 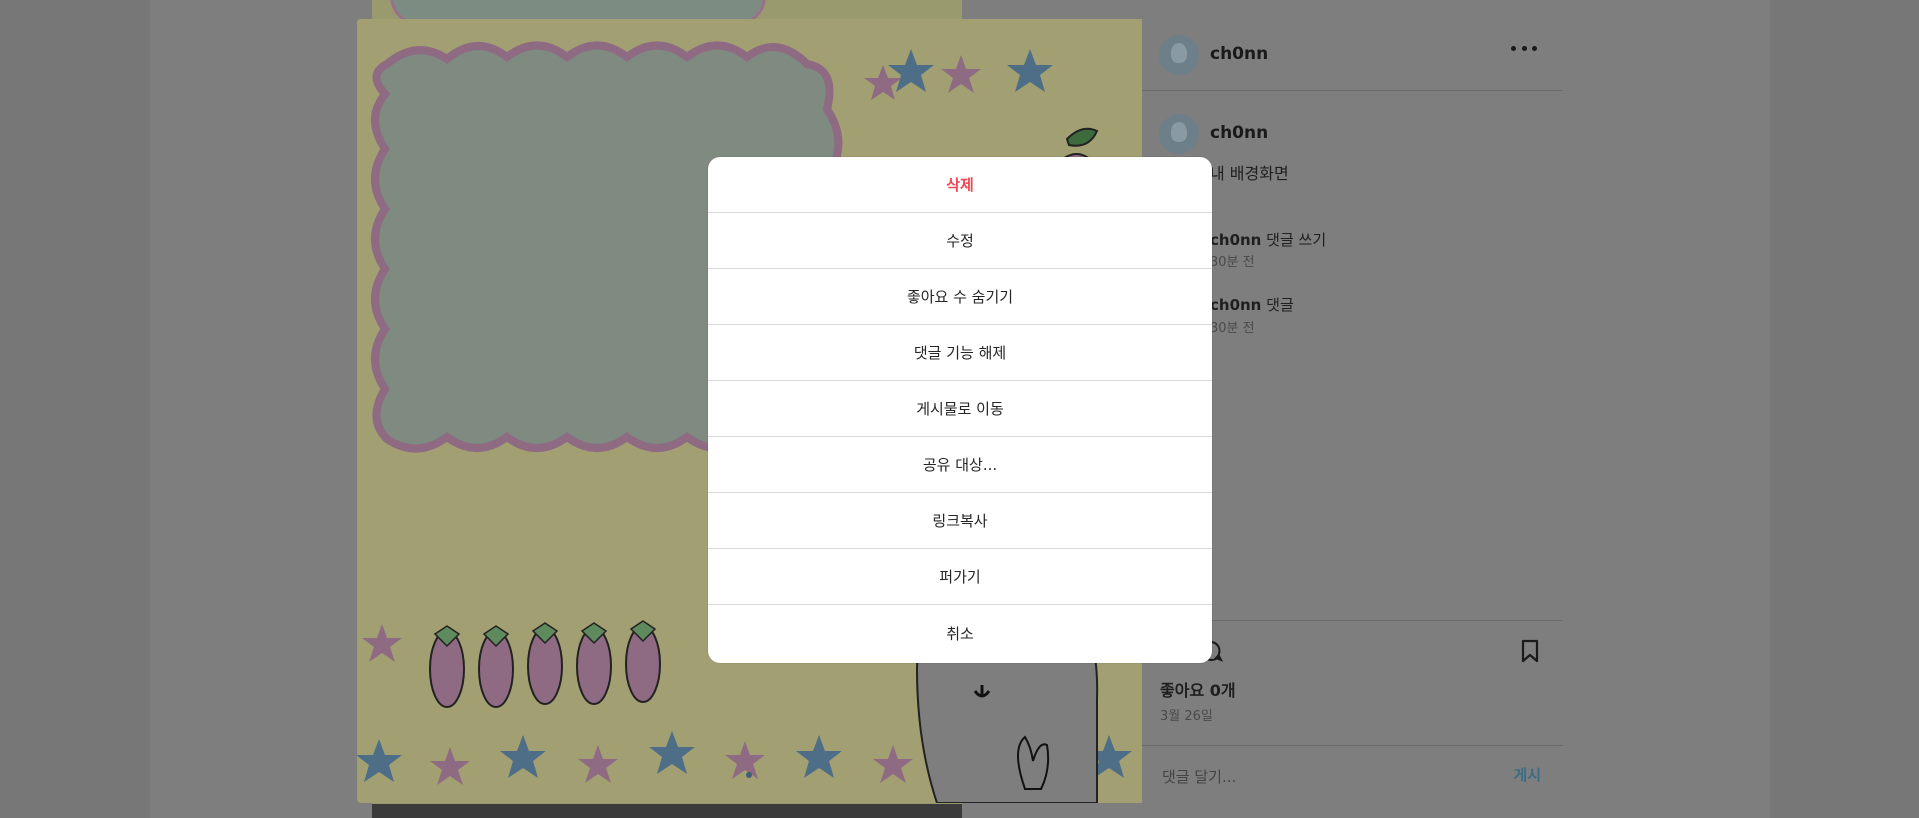 I want to click on comment-item: ch0nn 댓글, so click(x=1252, y=304).